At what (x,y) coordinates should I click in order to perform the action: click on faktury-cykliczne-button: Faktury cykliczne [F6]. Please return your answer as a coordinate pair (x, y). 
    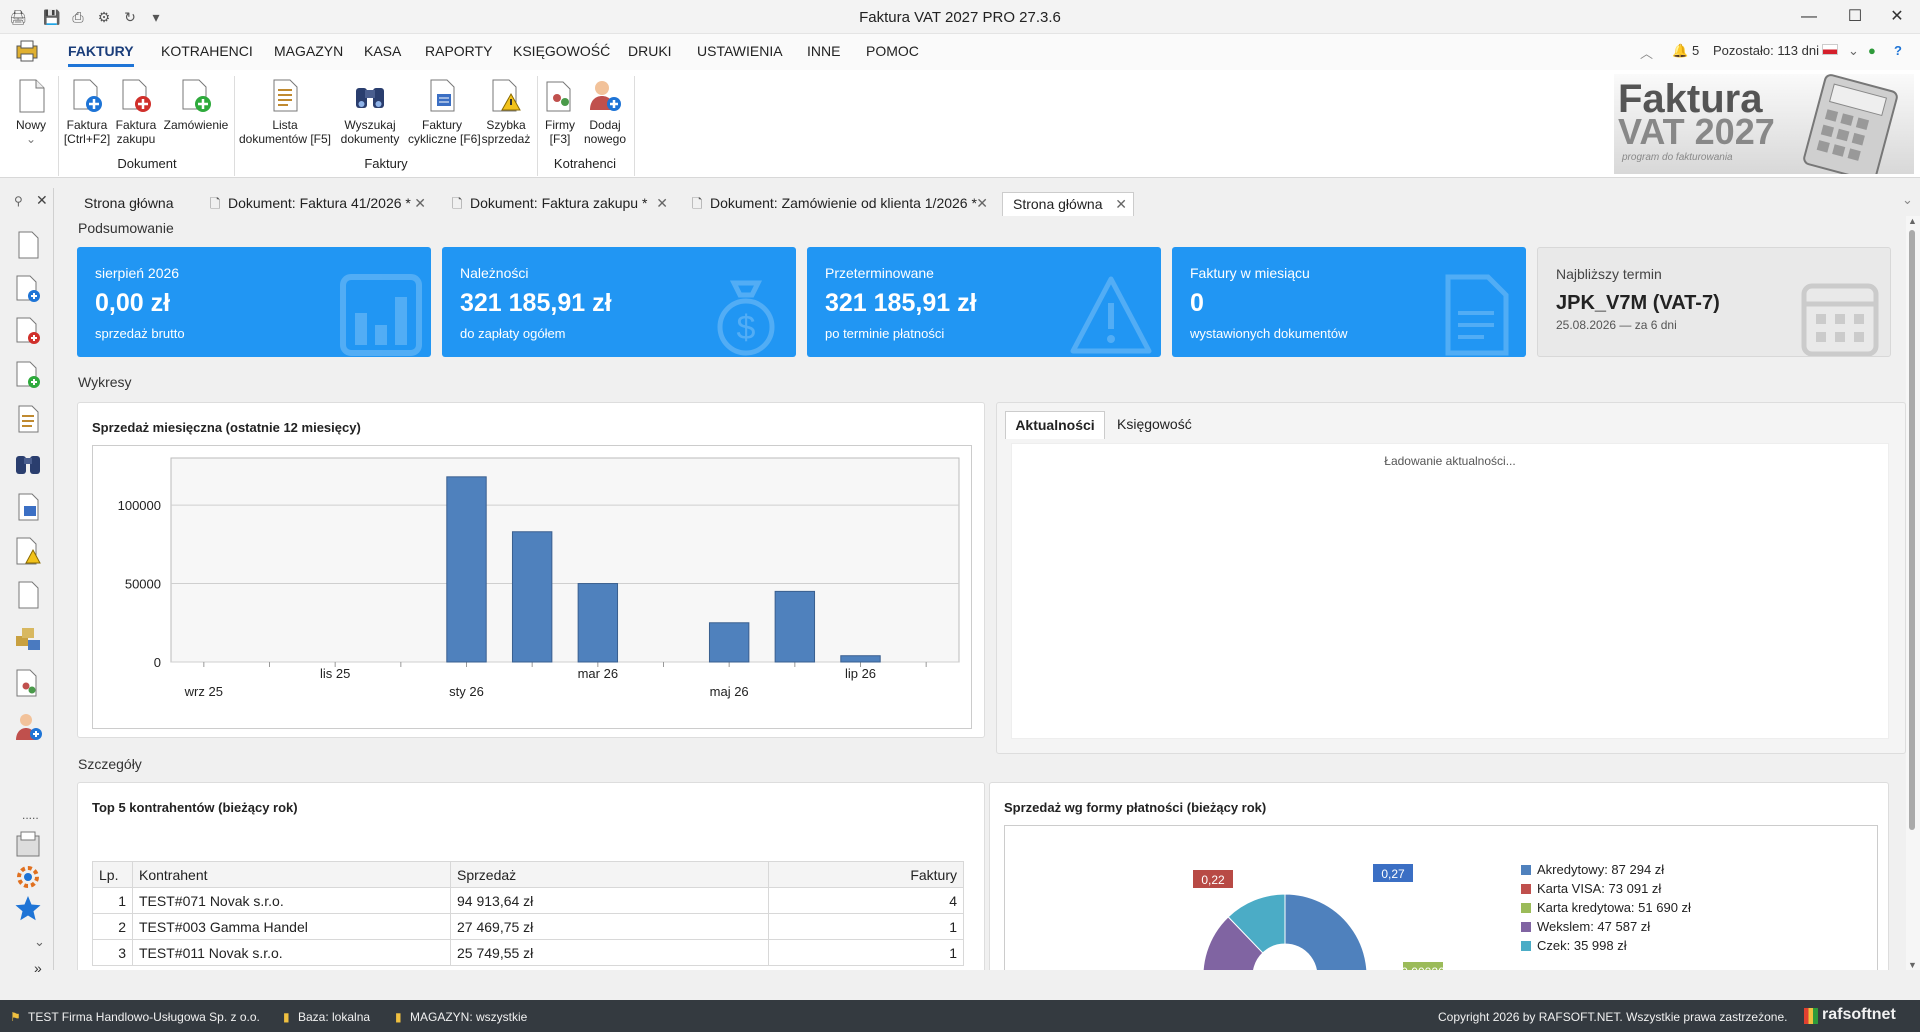
    Looking at the image, I should click on (444, 112).